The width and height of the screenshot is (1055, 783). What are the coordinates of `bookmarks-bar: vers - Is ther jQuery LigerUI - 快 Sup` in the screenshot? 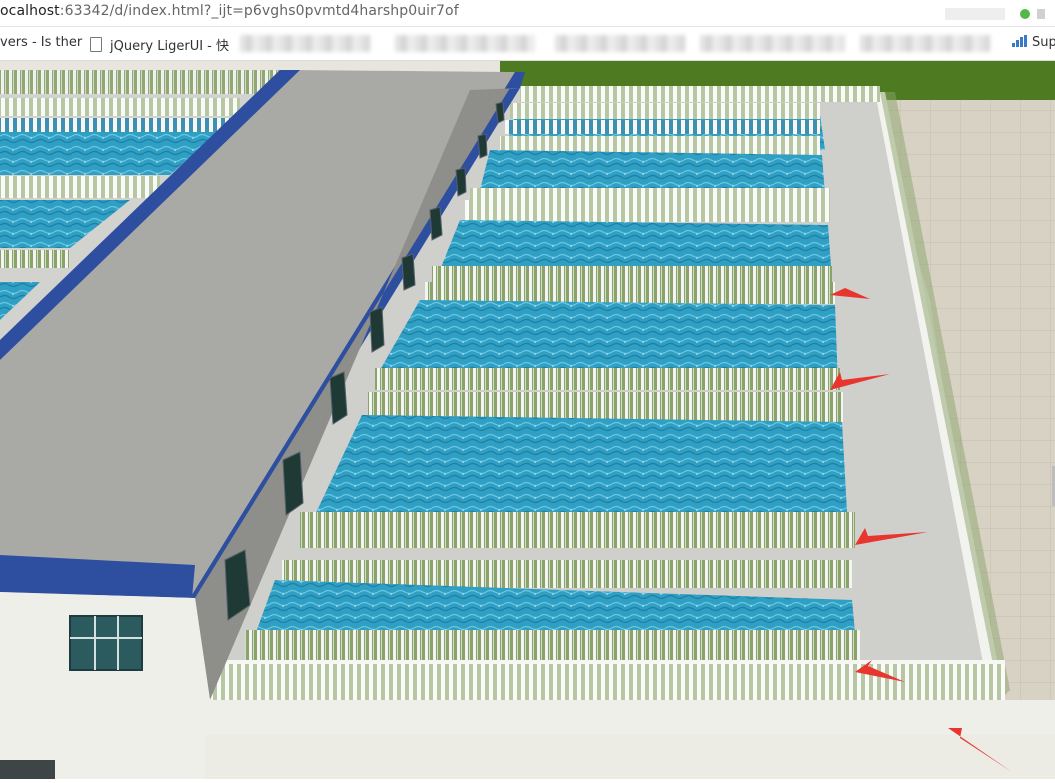 It's located at (527, 44).